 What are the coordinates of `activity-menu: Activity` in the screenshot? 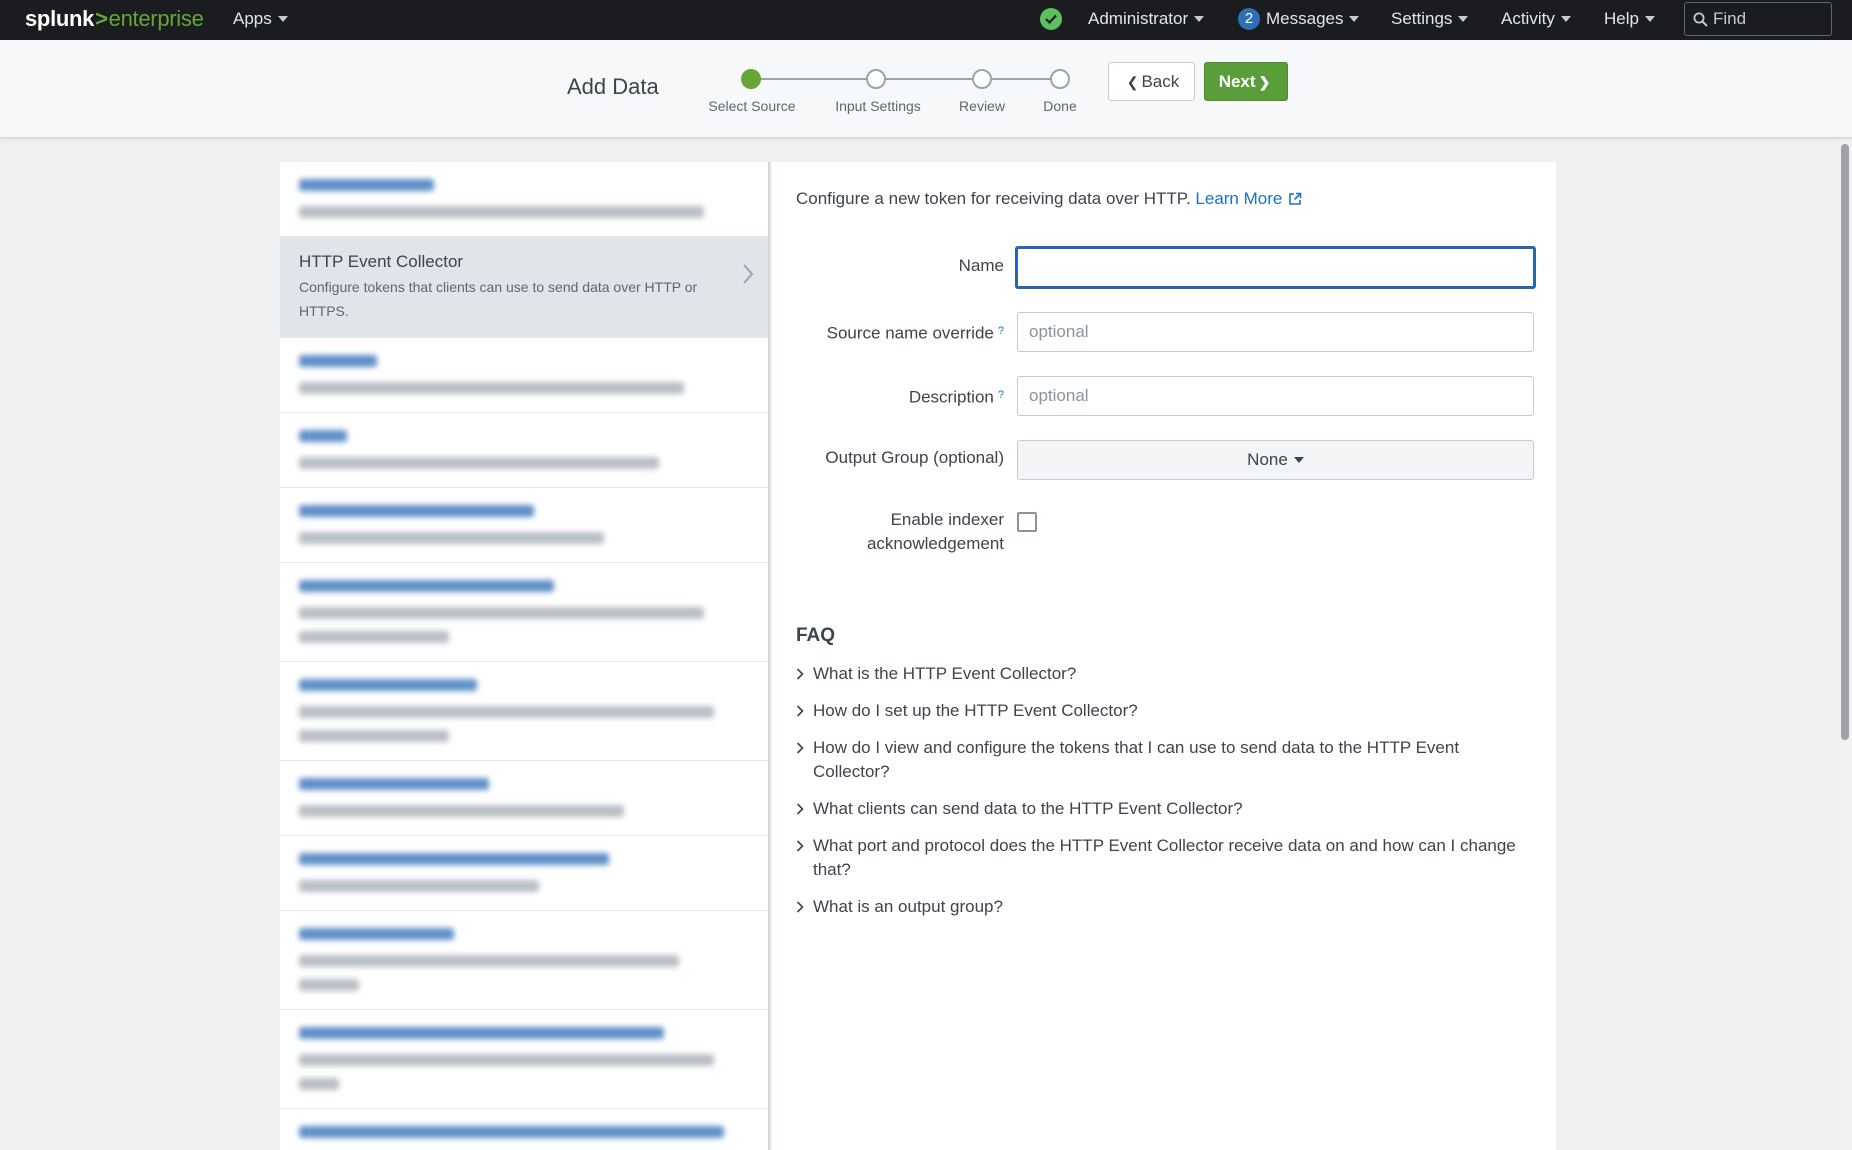 It's located at (1536, 20).